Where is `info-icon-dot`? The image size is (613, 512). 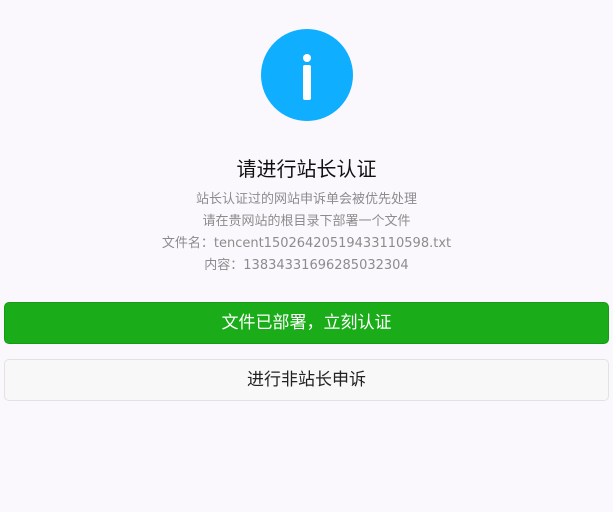 info-icon-dot is located at coordinates (307, 58).